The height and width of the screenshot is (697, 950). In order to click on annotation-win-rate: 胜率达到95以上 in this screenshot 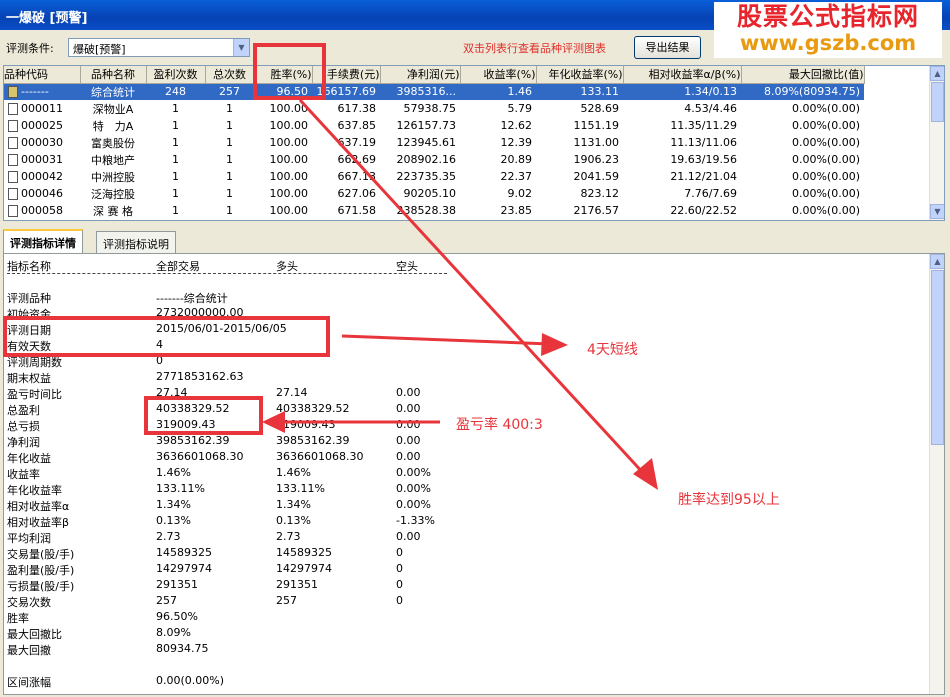, I will do `click(729, 500)`.